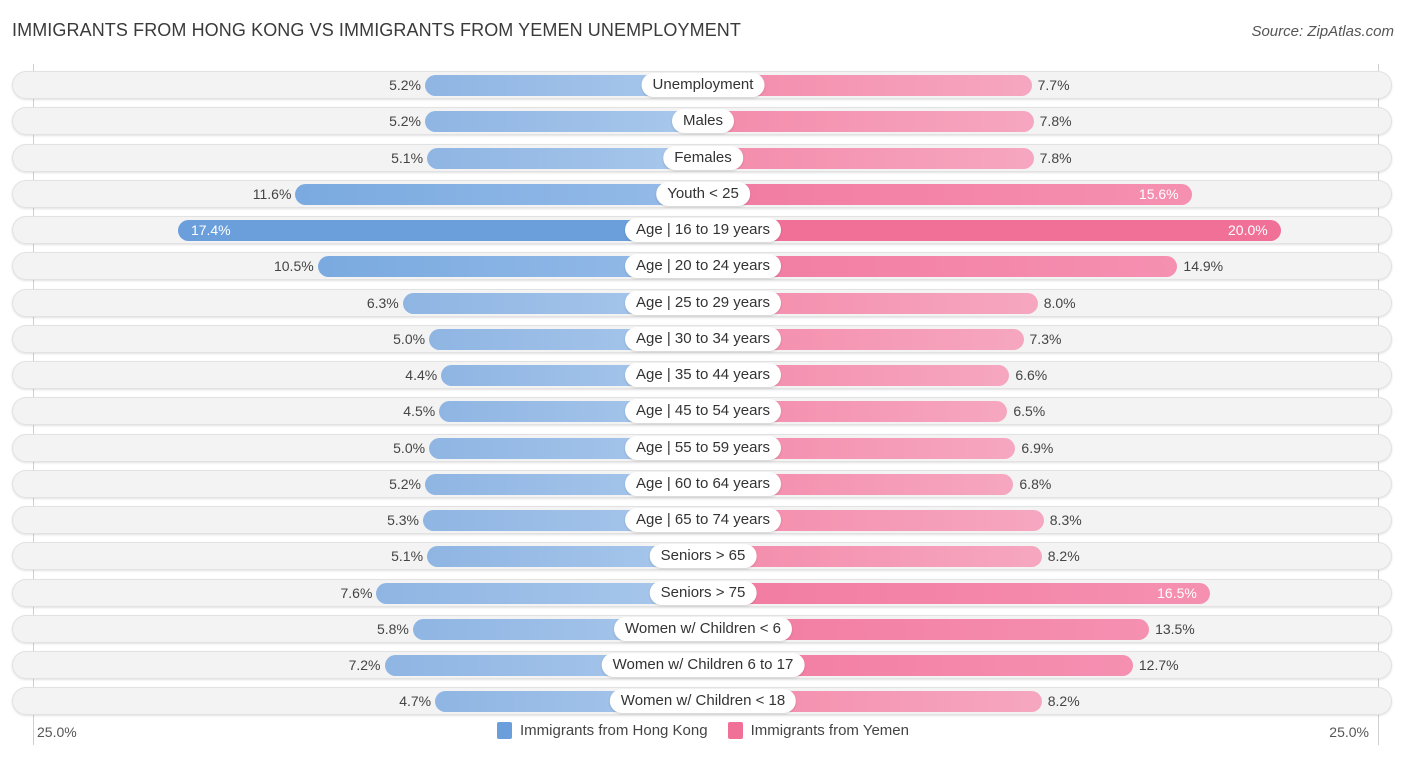 The image size is (1406, 757). What do you see at coordinates (703, 339) in the screenshot?
I see `category-label: Age | 30 to 34 years` at bounding box center [703, 339].